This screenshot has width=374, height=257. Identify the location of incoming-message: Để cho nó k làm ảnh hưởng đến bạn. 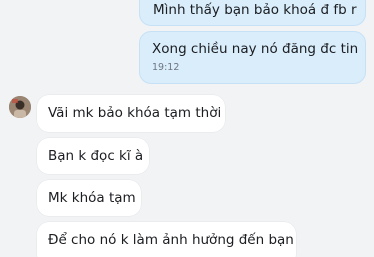
(166, 239).